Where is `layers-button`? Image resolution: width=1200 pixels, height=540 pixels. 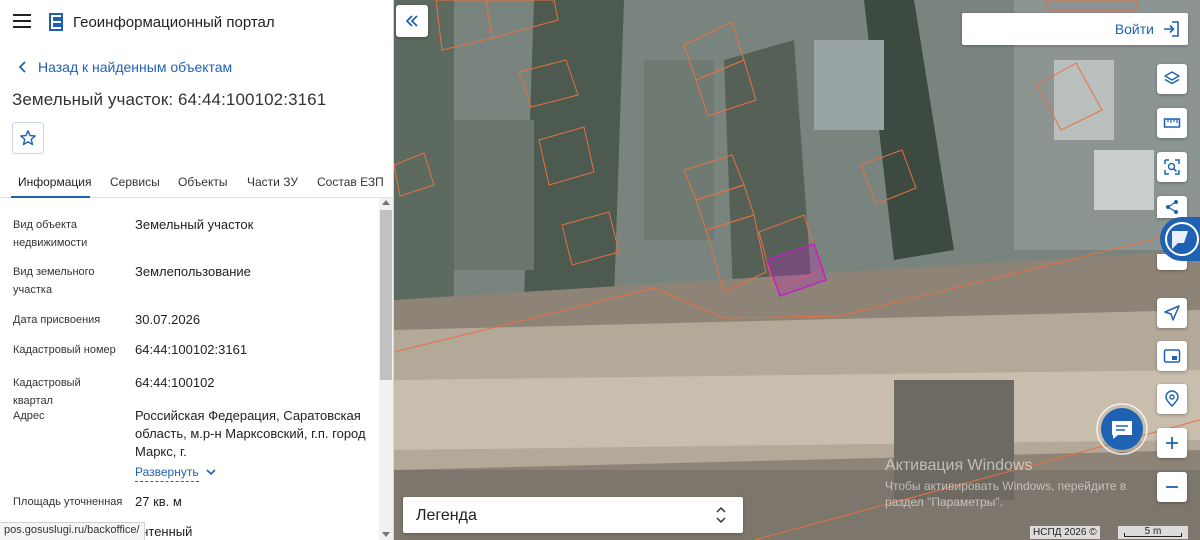 layers-button is located at coordinates (1172, 79).